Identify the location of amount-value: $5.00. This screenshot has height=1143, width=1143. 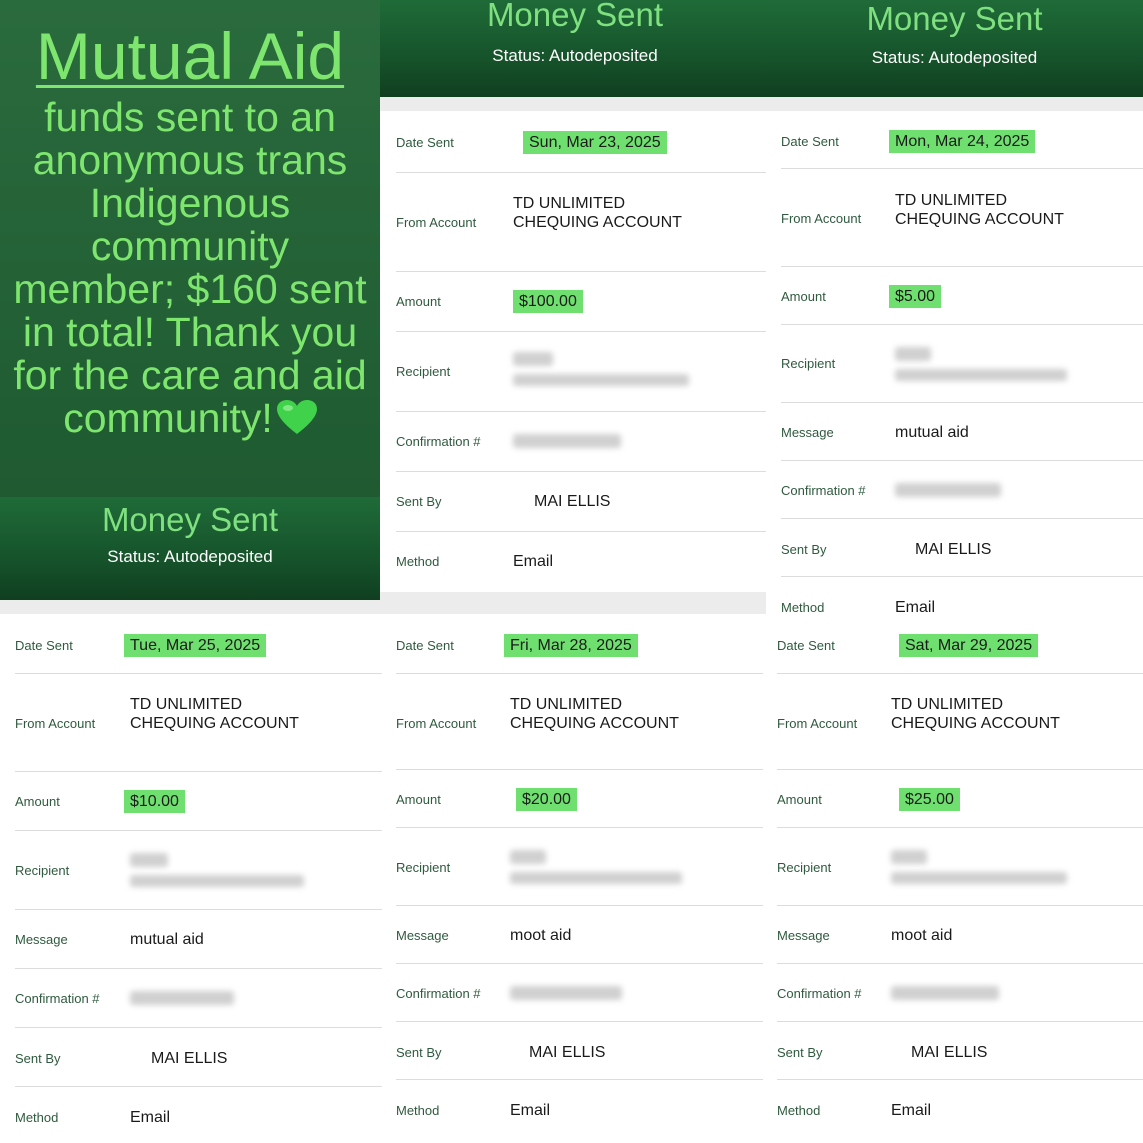
(915, 296).